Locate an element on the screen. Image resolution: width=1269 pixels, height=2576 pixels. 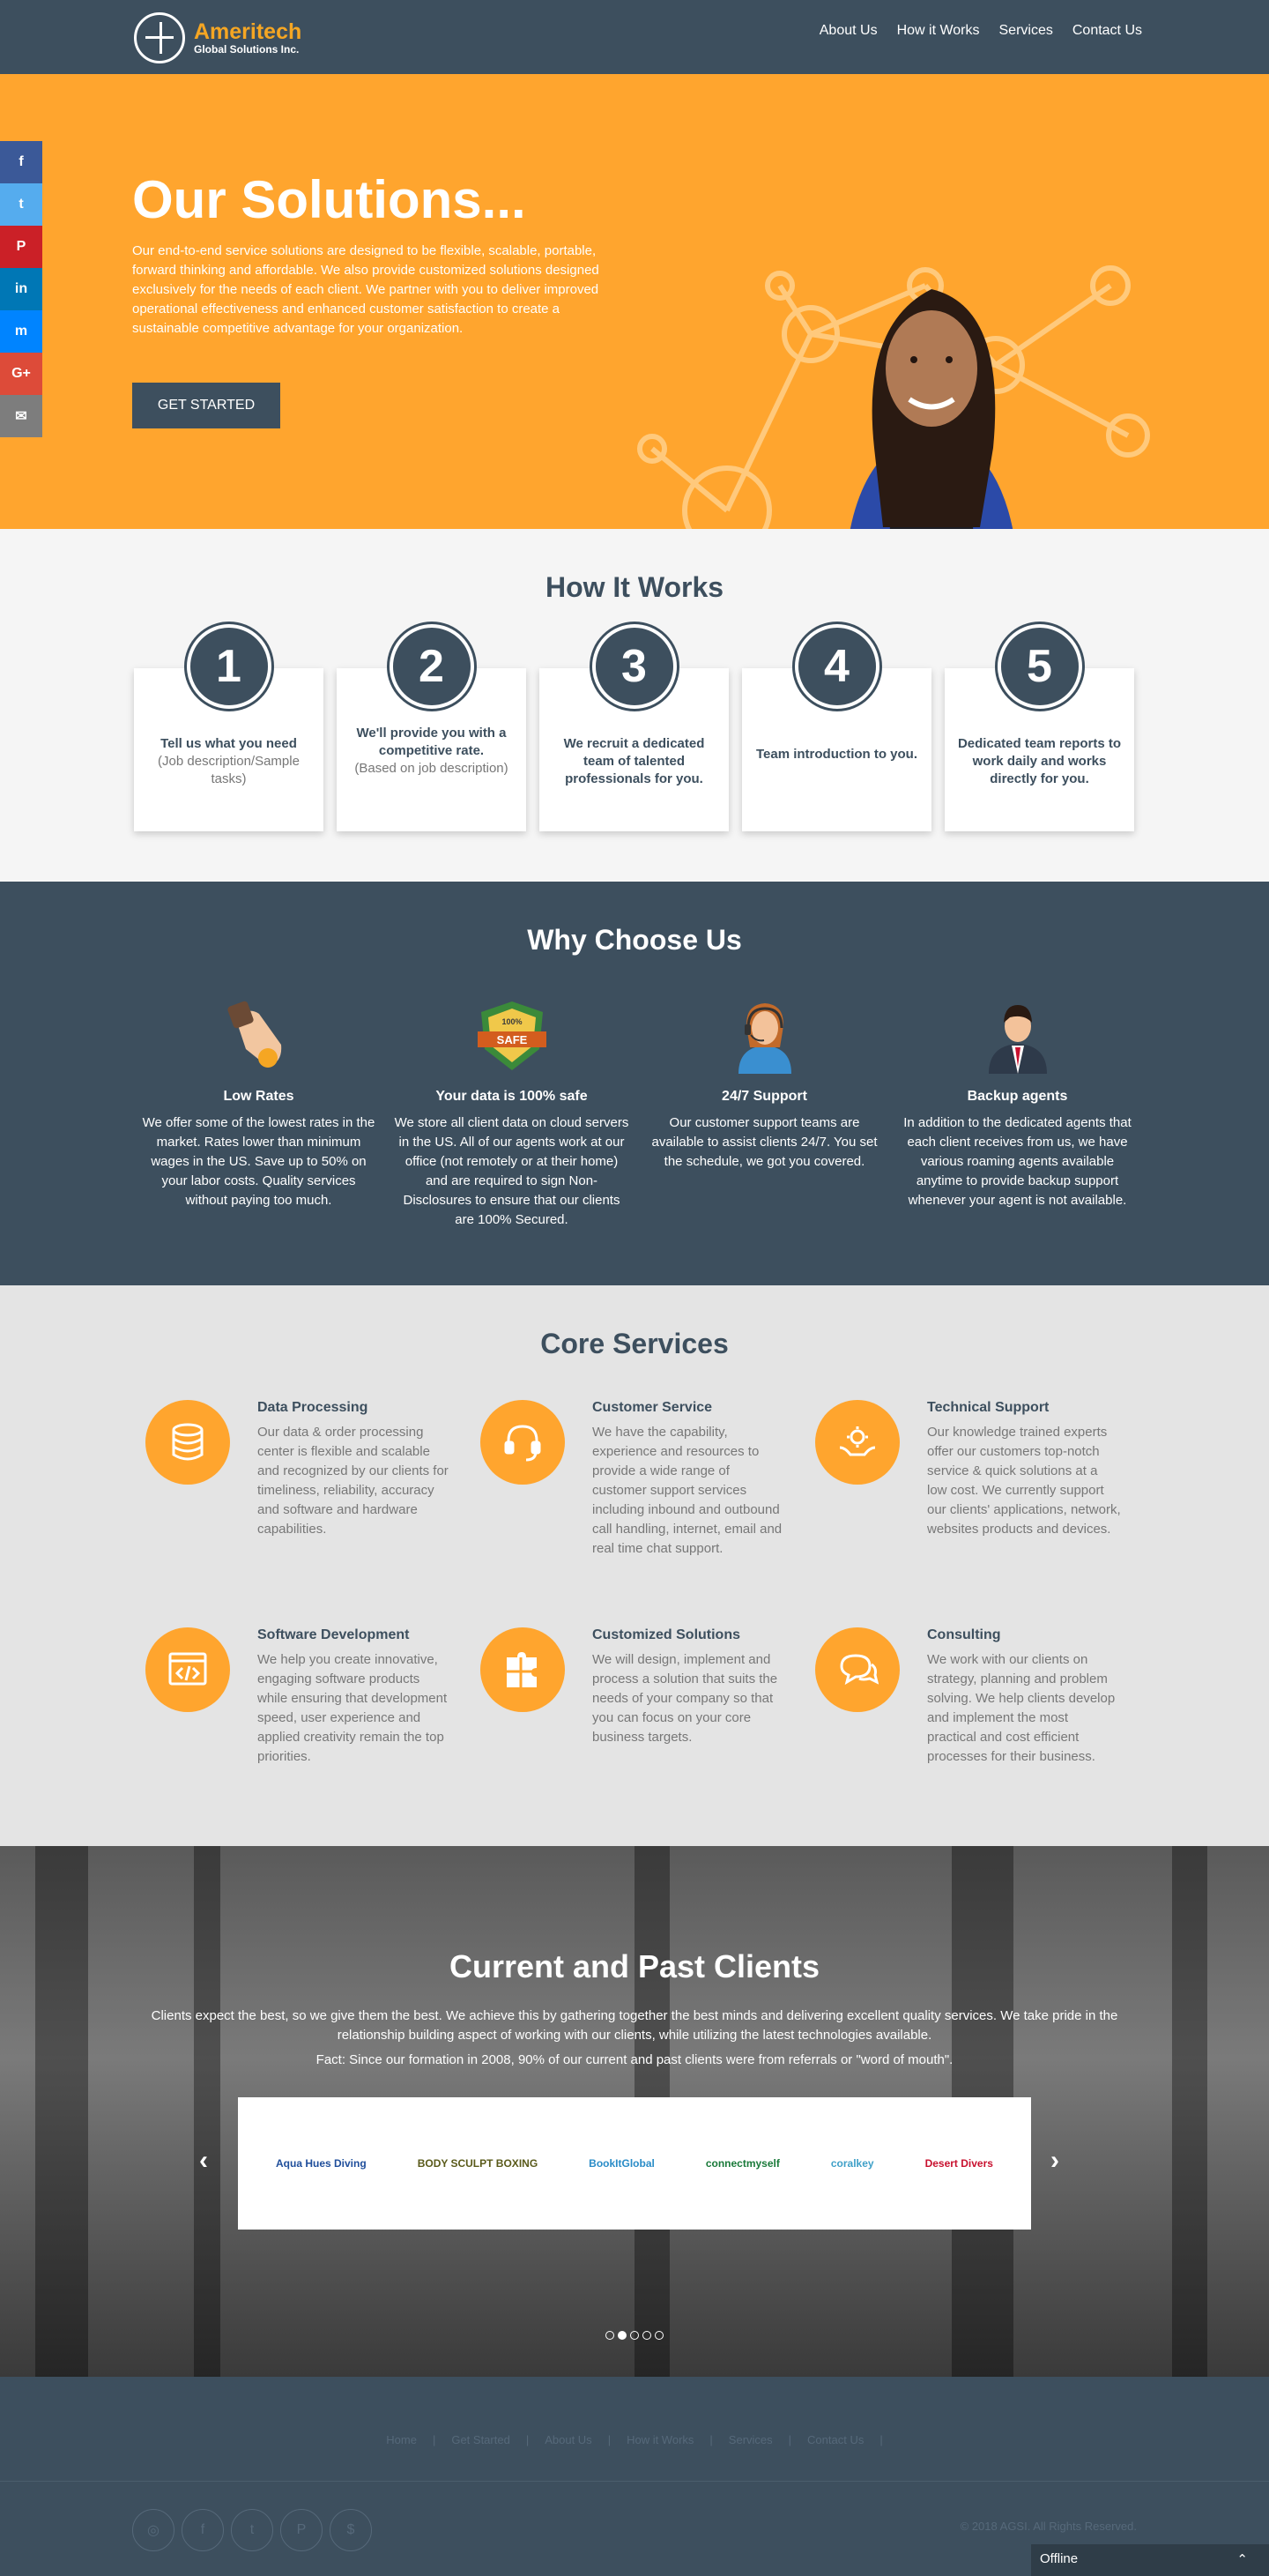
share-linkedin-button: in is located at coordinates (21, 289).